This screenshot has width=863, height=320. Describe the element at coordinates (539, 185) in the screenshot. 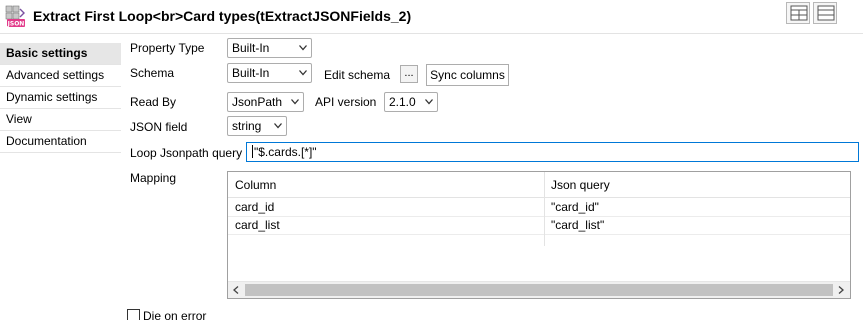

I see `table-header: Column Json query` at that location.